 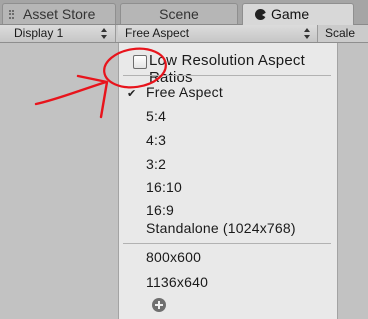 What do you see at coordinates (157, 33) in the screenshot?
I see `aspect-label: Free Aspect` at bounding box center [157, 33].